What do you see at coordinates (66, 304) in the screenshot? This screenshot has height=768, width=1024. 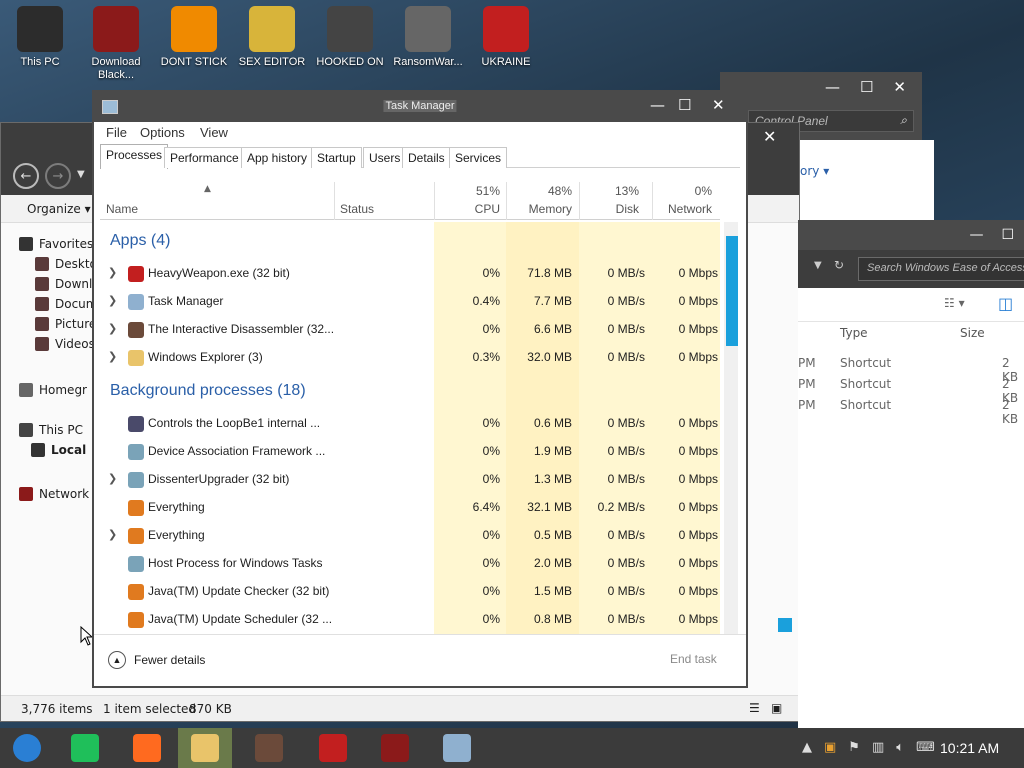 I see `tree-item: Docum` at bounding box center [66, 304].